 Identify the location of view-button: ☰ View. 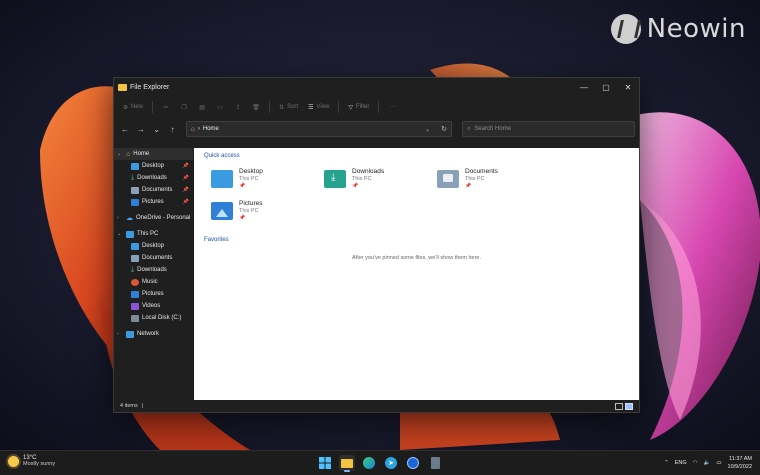
(318, 107).